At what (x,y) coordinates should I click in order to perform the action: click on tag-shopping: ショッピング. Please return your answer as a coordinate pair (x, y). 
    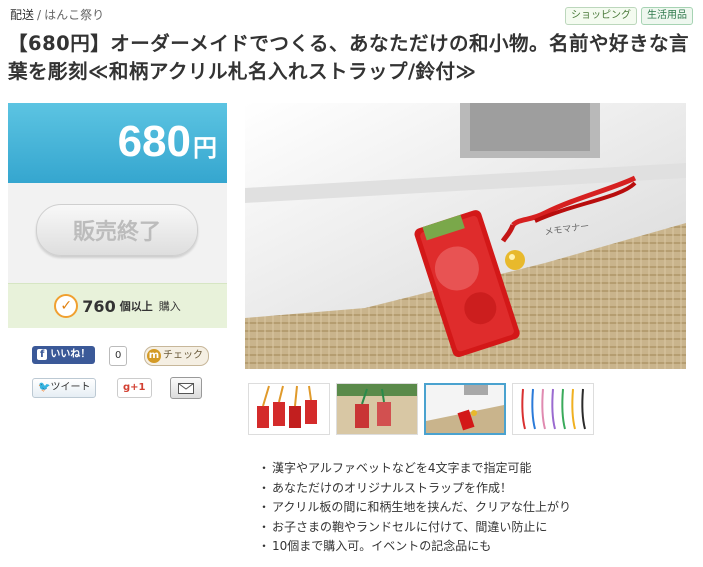
    Looking at the image, I should click on (601, 16).